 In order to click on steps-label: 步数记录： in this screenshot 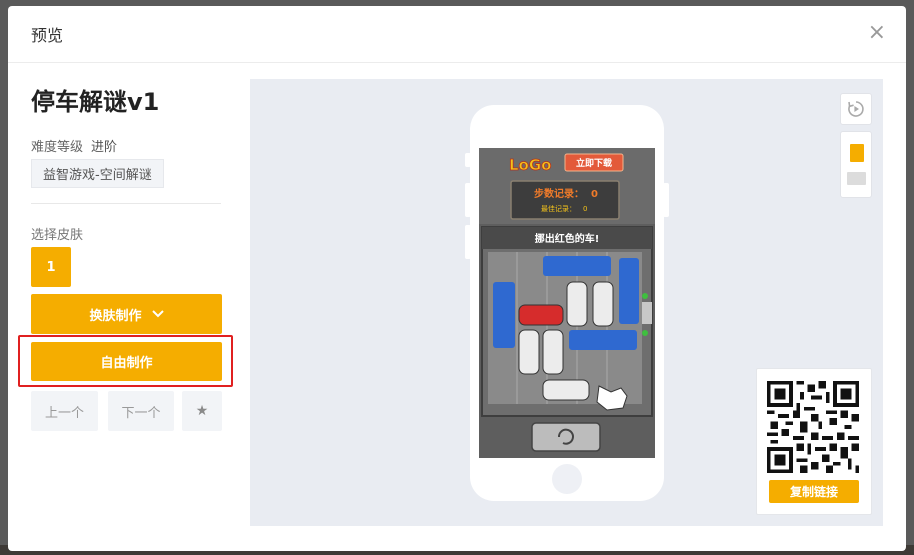, I will do `click(559, 193)`.